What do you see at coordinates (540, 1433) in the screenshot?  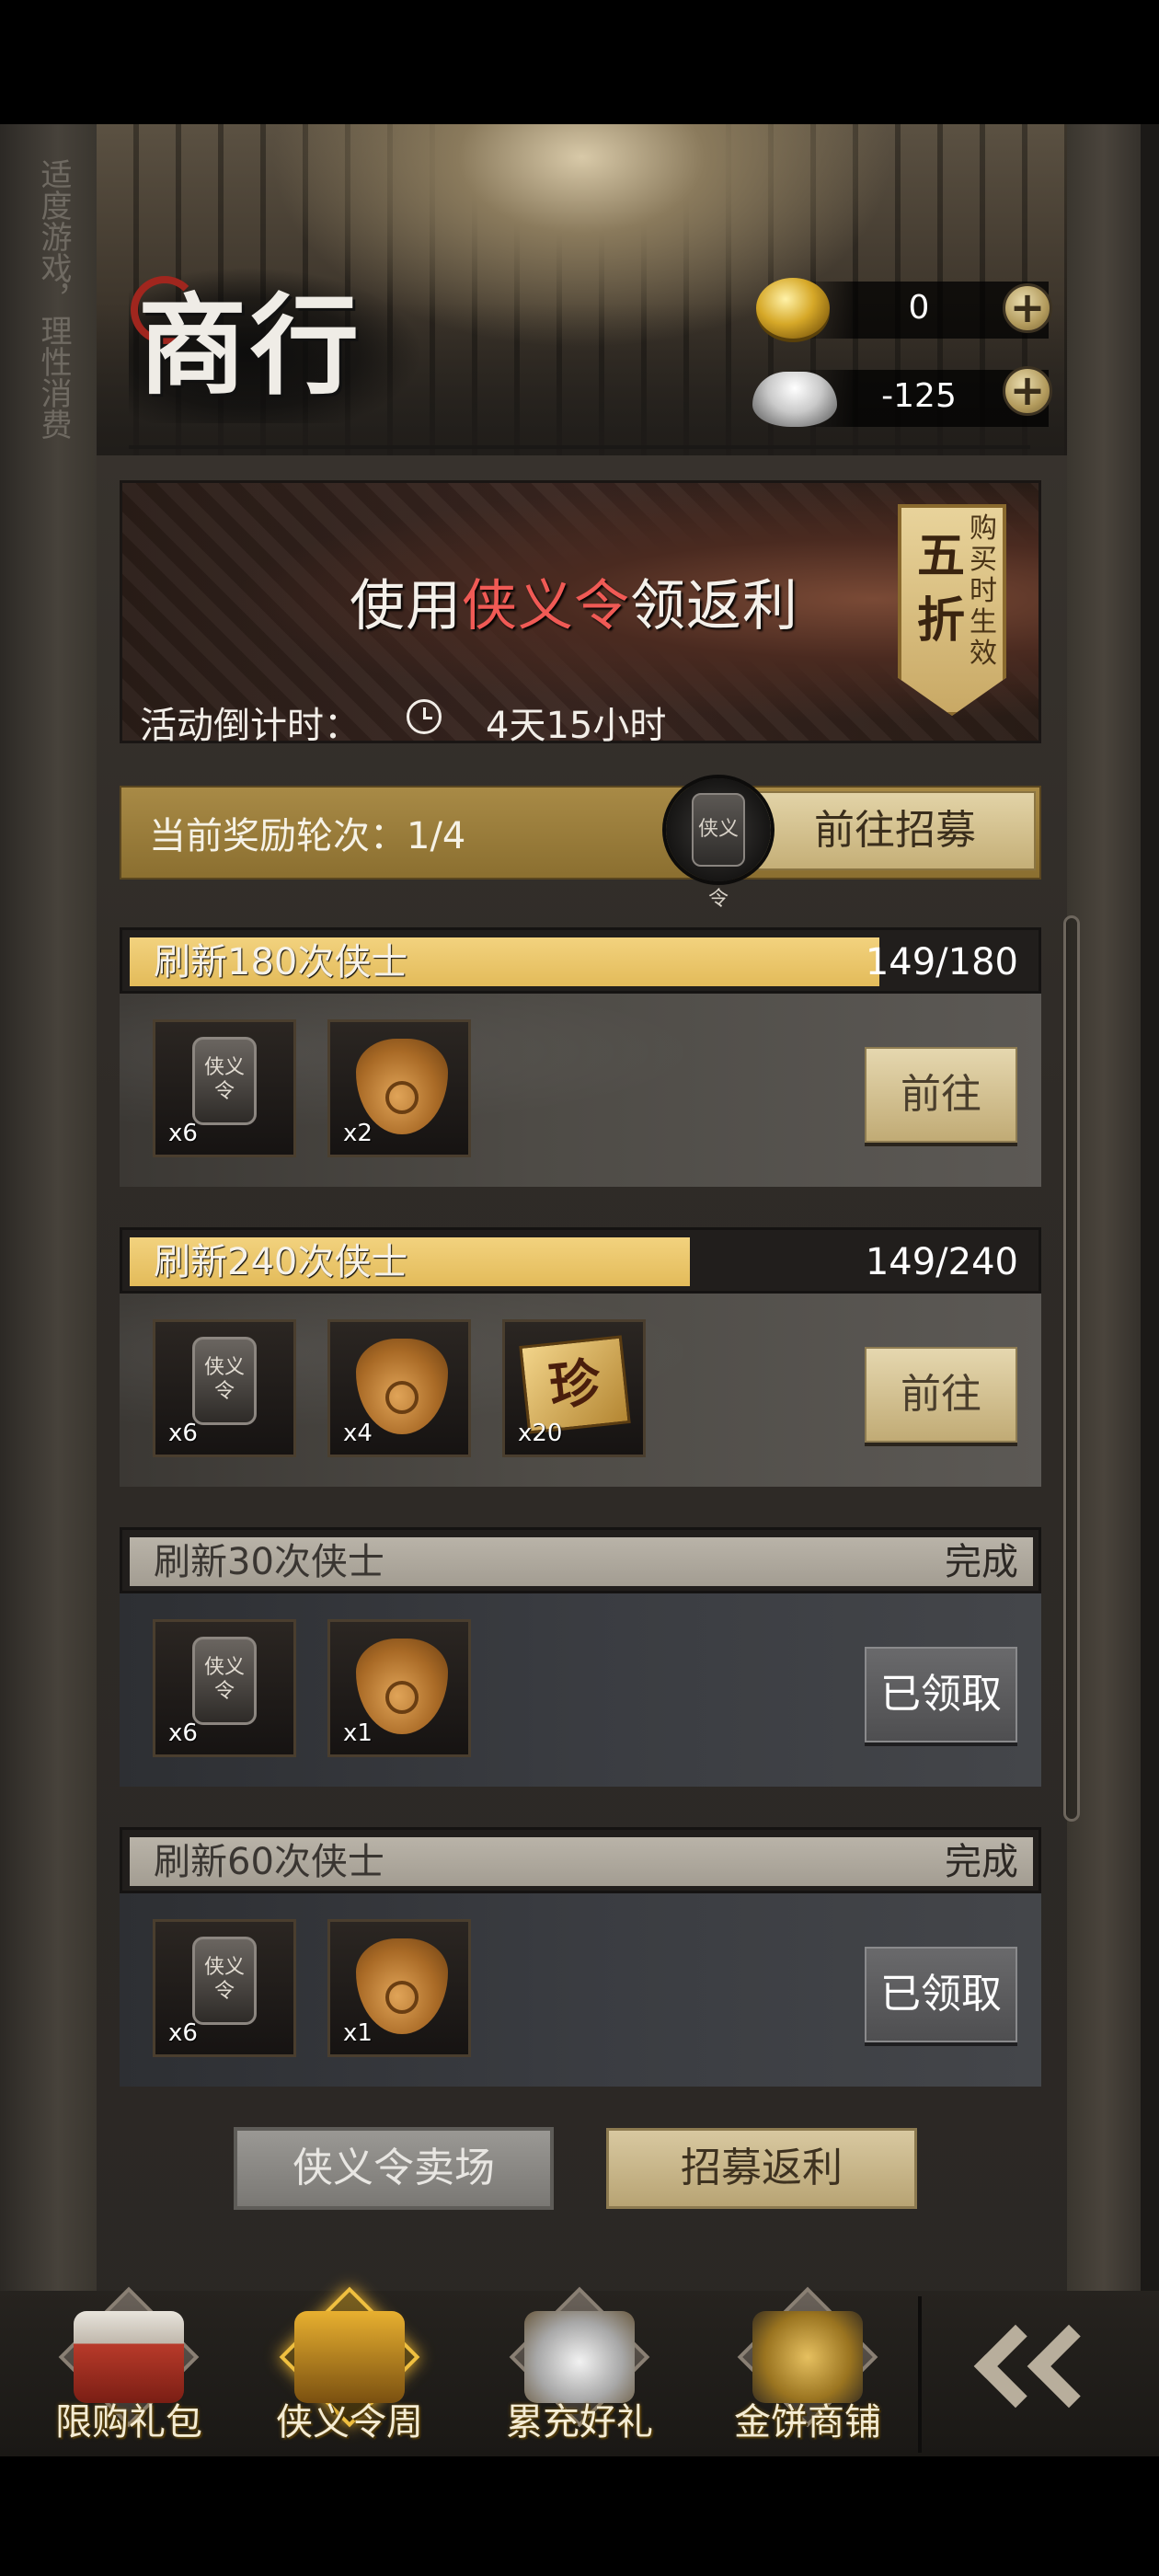 I see `reward-count: x20` at bounding box center [540, 1433].